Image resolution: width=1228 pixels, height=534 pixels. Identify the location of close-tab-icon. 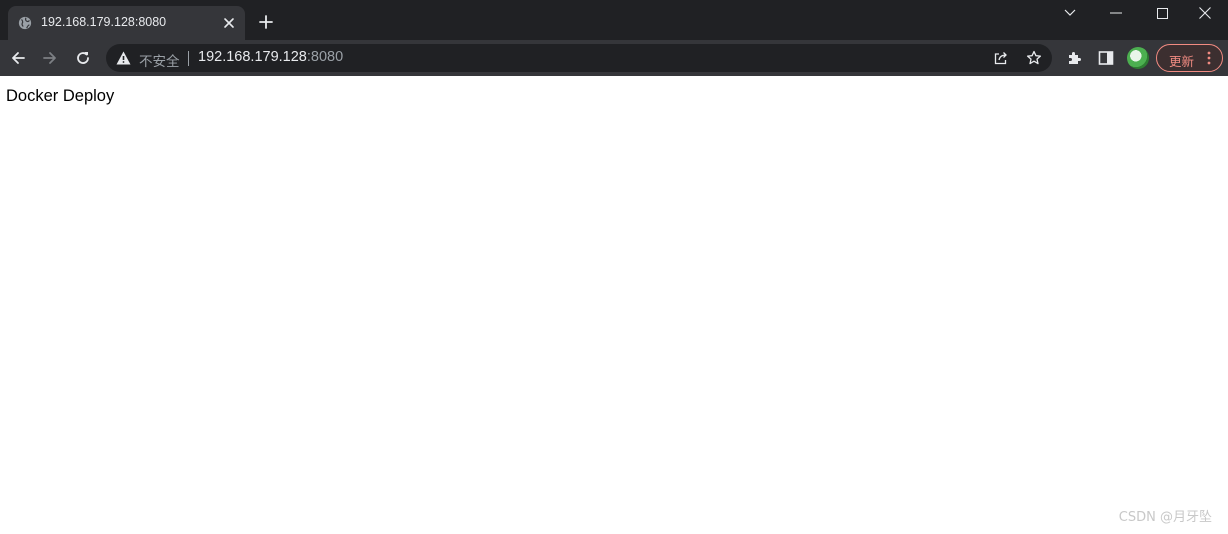
(229, 23).